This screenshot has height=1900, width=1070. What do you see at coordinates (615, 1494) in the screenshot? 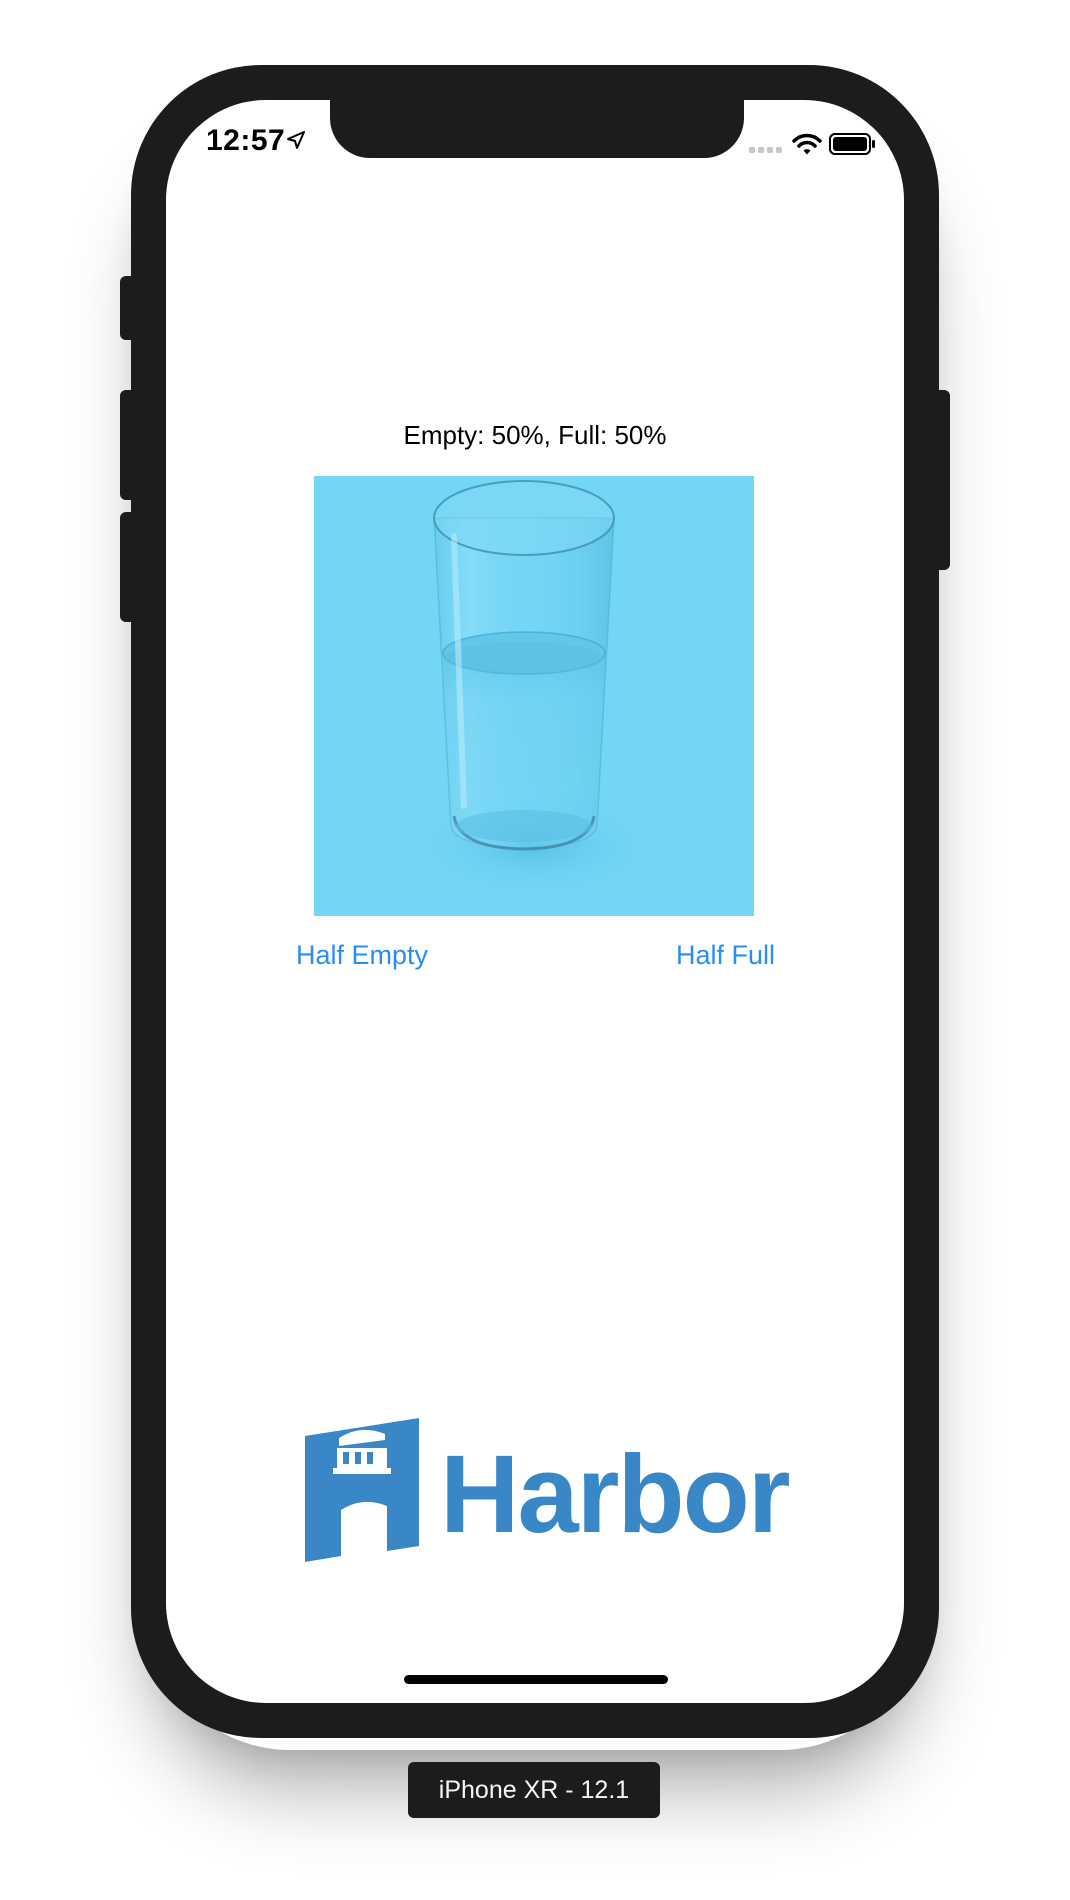
I see `harbor-logo-text: Harbor` at bounding box center [615, 1494].